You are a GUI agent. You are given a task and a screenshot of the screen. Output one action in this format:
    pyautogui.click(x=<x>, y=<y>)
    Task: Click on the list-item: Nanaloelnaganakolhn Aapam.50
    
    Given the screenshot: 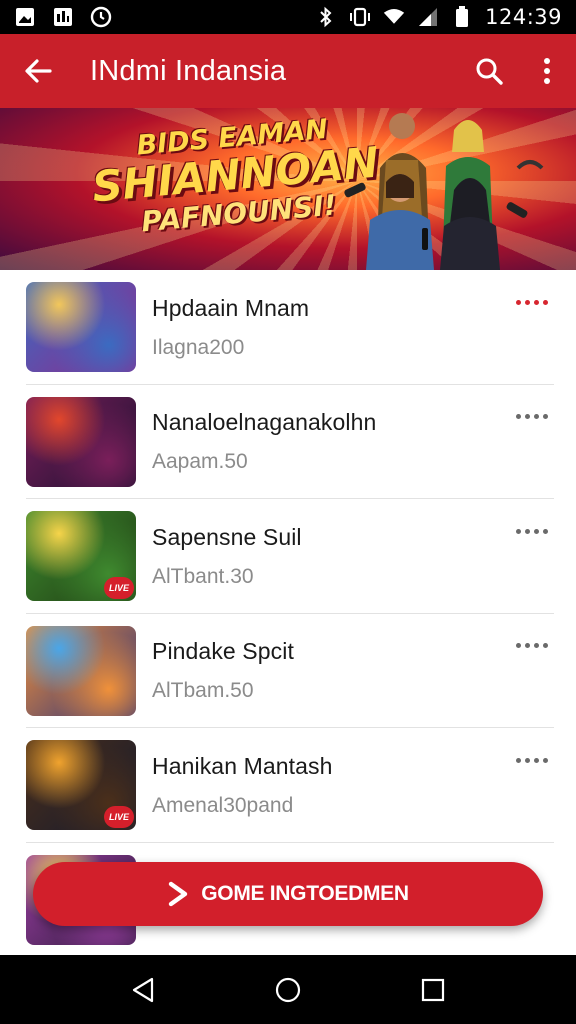 What is the action you would take?
    pyautogui.click(x=288, y=442)
    